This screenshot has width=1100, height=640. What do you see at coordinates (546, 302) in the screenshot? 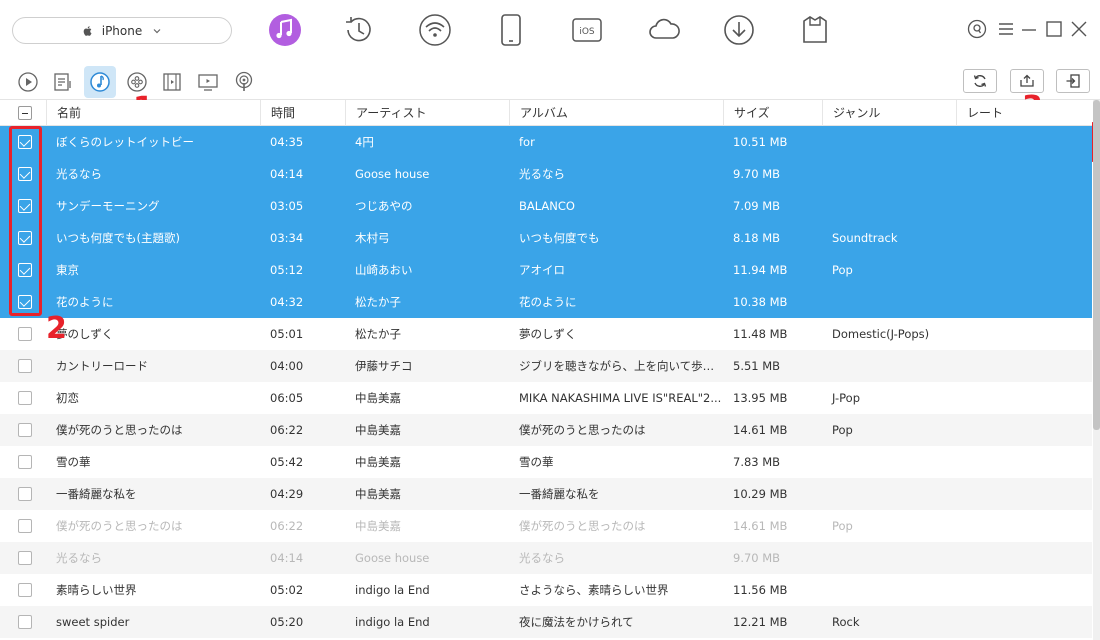
I see `table-row: 花のように 04:32 松たか子 花のように 10.38 MB` at bounding box center [546, 302].